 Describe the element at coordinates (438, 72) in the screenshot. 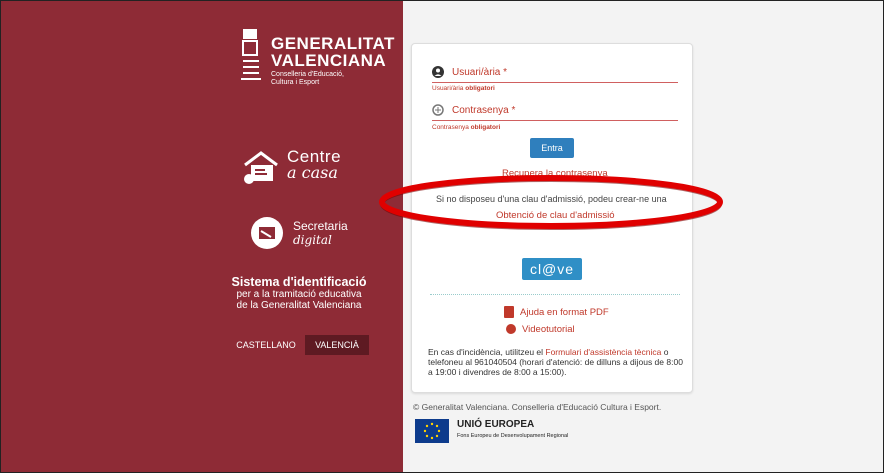

I see `user-icon` at that location.